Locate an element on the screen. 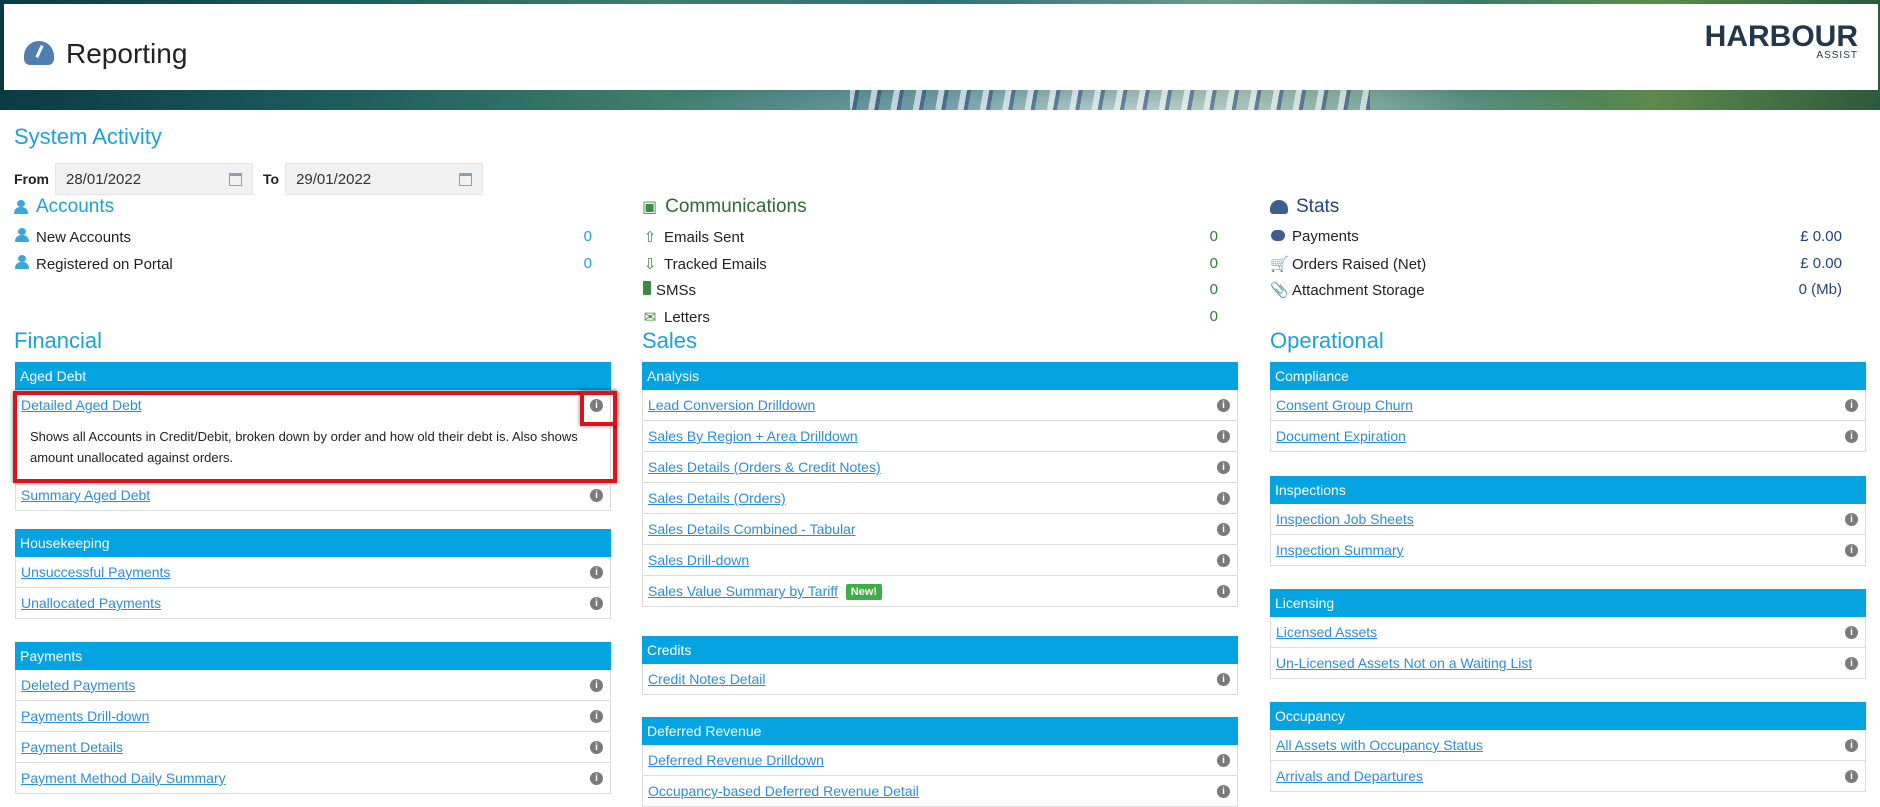 Image resolution: width=1880 pixels, height=807 pixels. report-row: Sales Details Combined - Tabular i is located at coordinates (940, 529).